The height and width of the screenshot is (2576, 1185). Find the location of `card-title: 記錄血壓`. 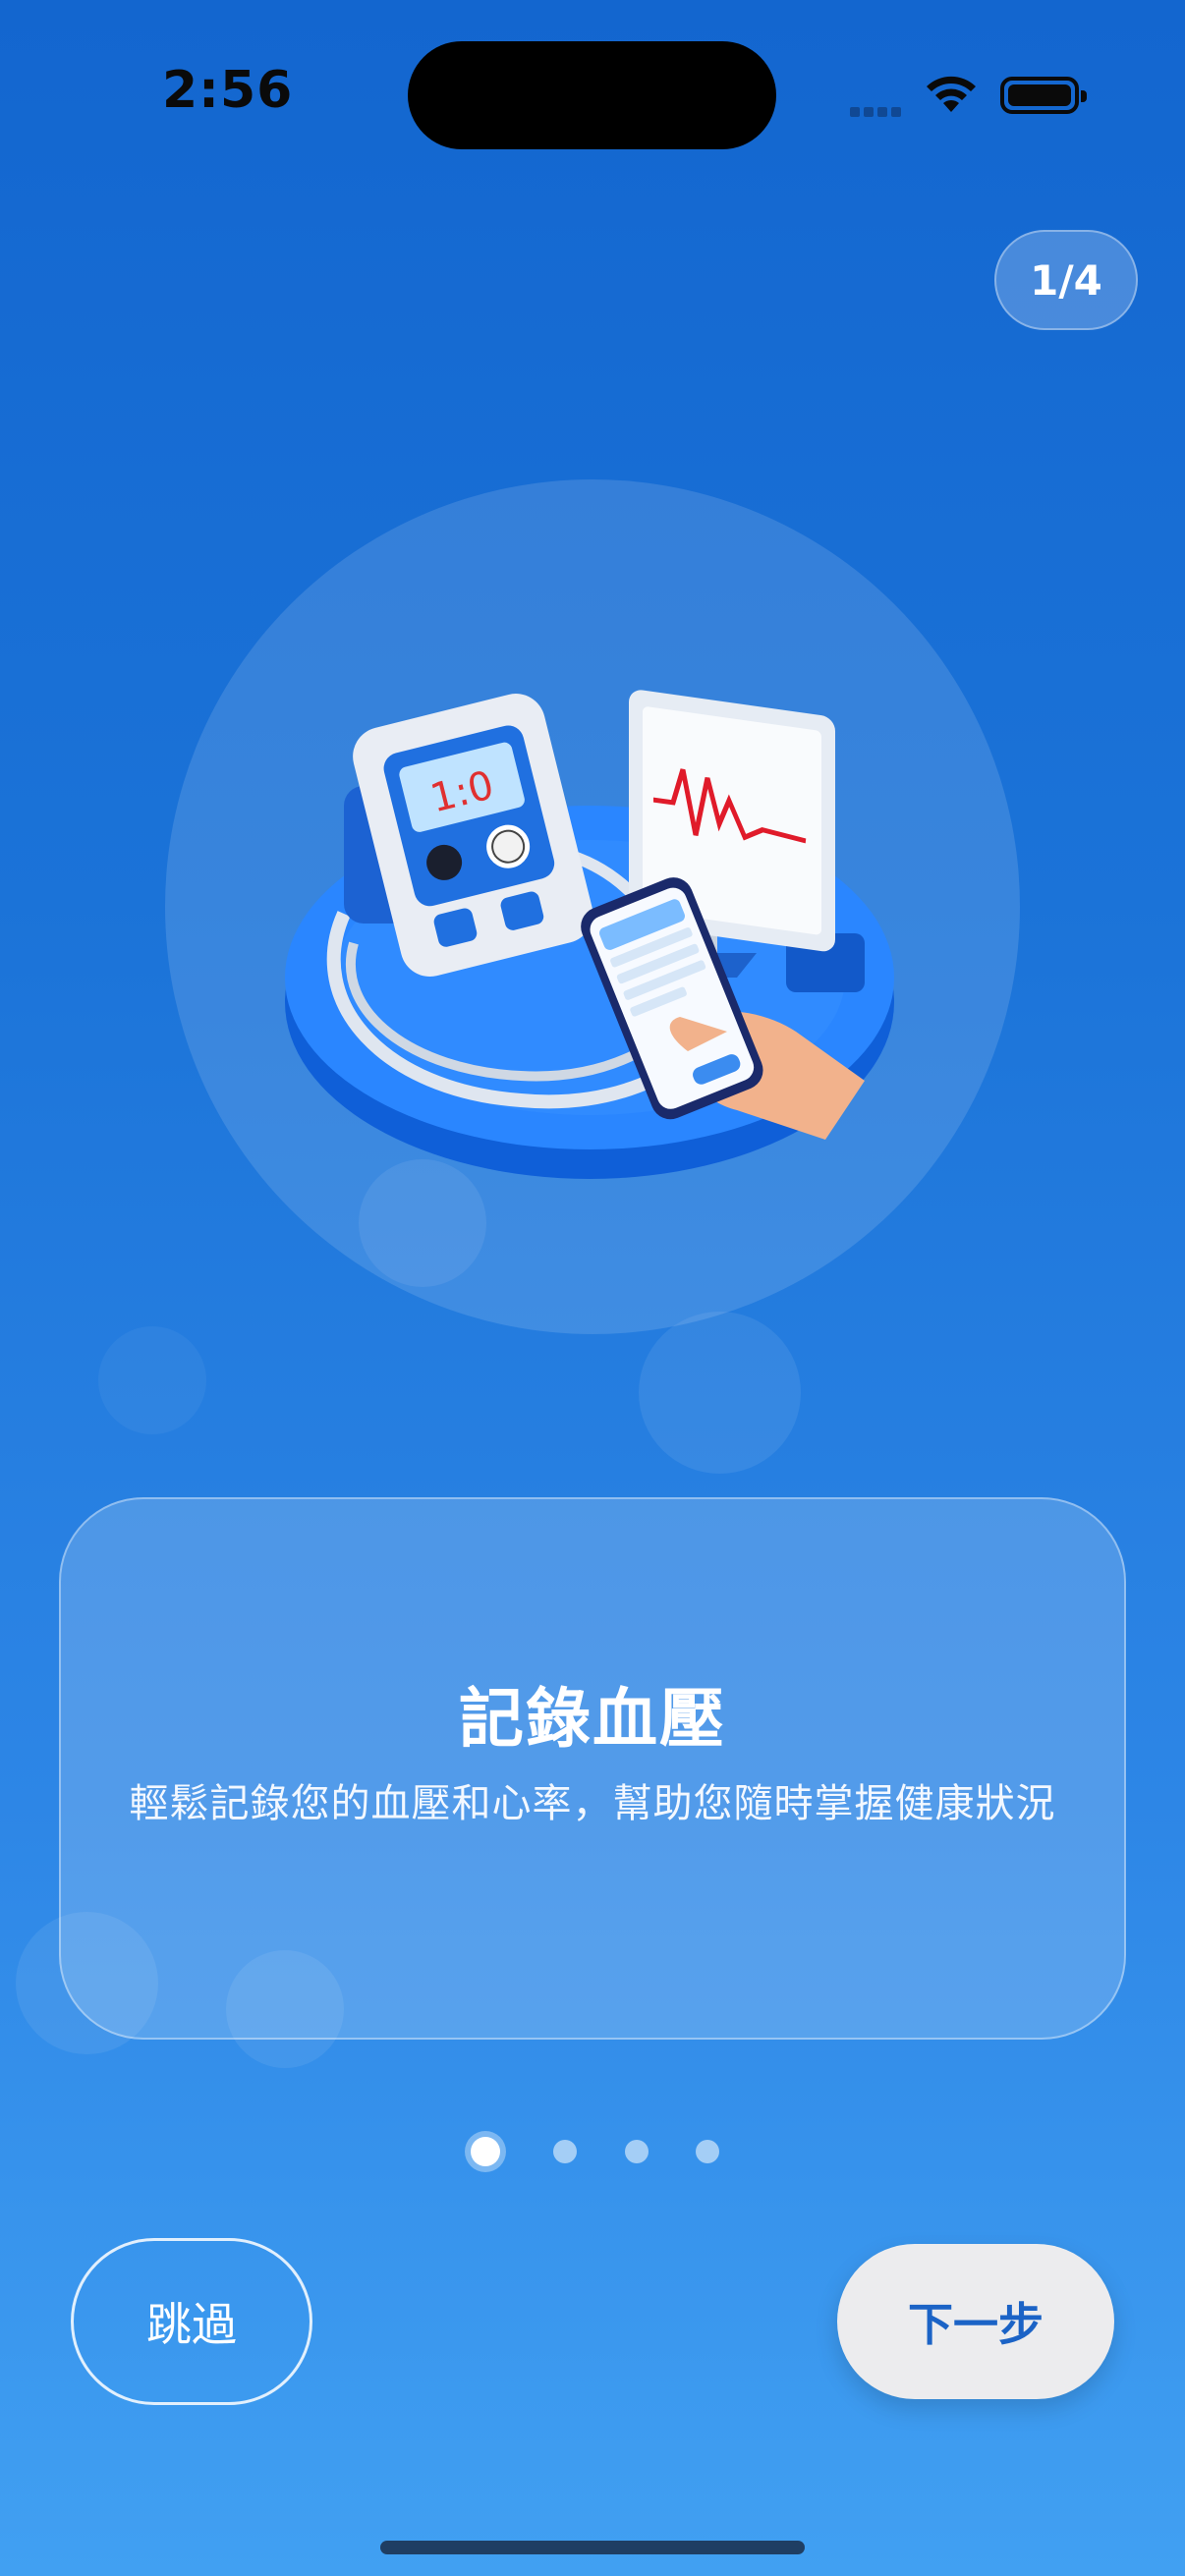

card-title: 記錄血壓 is located at coordinates (592, 1719).